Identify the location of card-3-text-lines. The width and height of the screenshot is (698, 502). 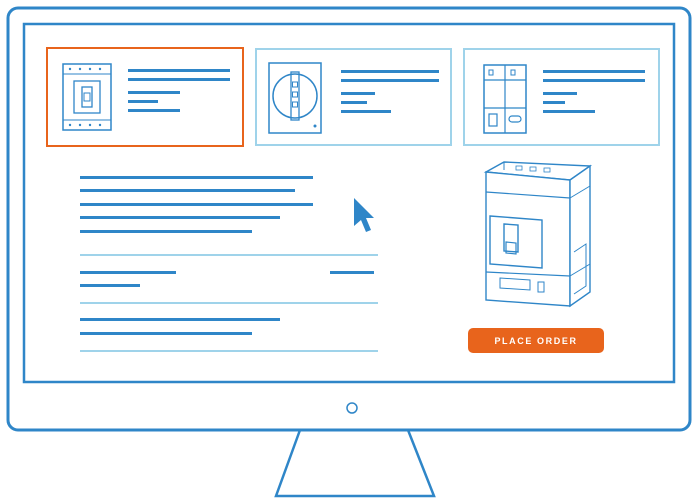
(595, 94).